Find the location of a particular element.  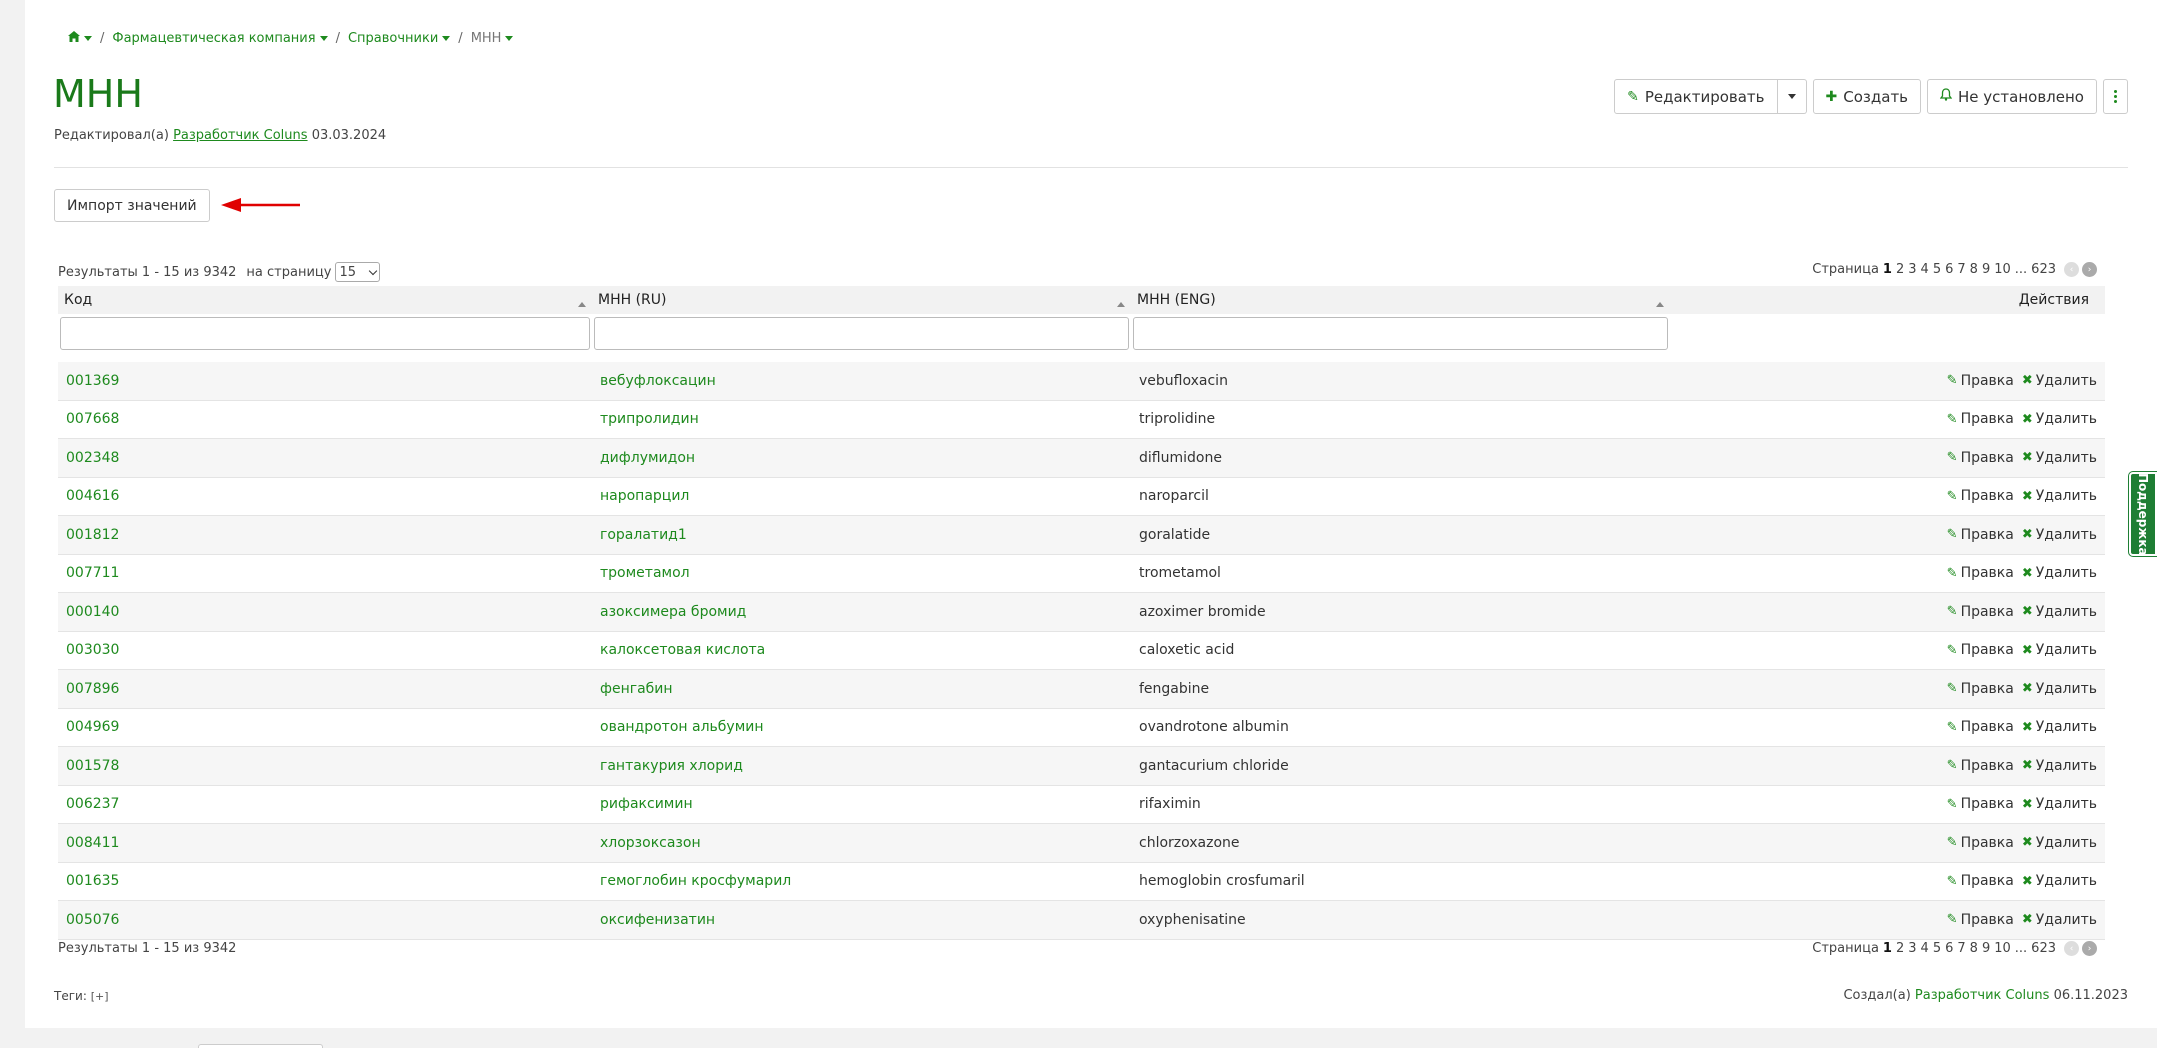

add-tag-button: [+] is located at coordinates (100, 996).